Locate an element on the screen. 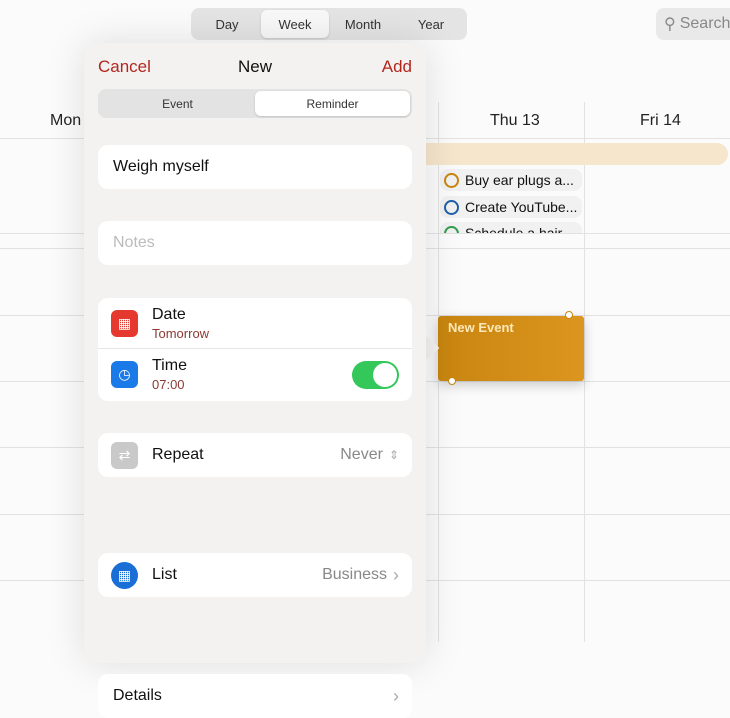 This screenshot has width=730, height=718. list-label: List is located at coordinates (164, 574).